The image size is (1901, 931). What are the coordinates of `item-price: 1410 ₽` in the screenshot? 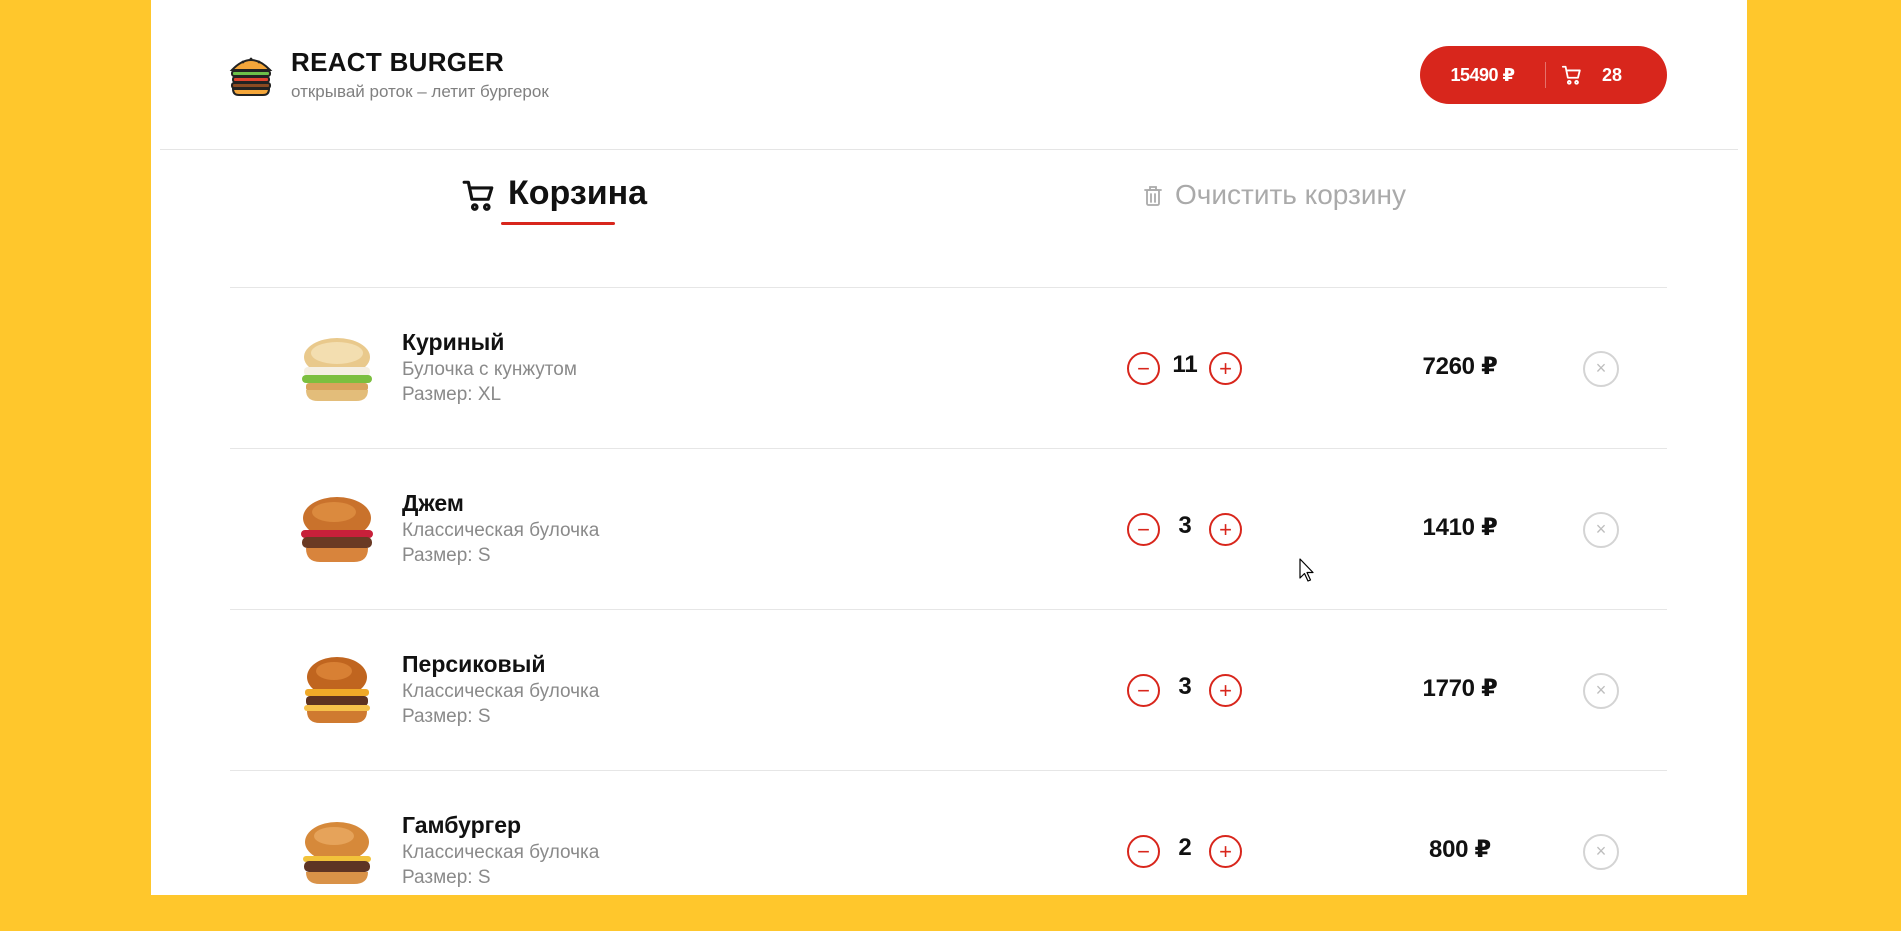 It's located at (1460, 527).